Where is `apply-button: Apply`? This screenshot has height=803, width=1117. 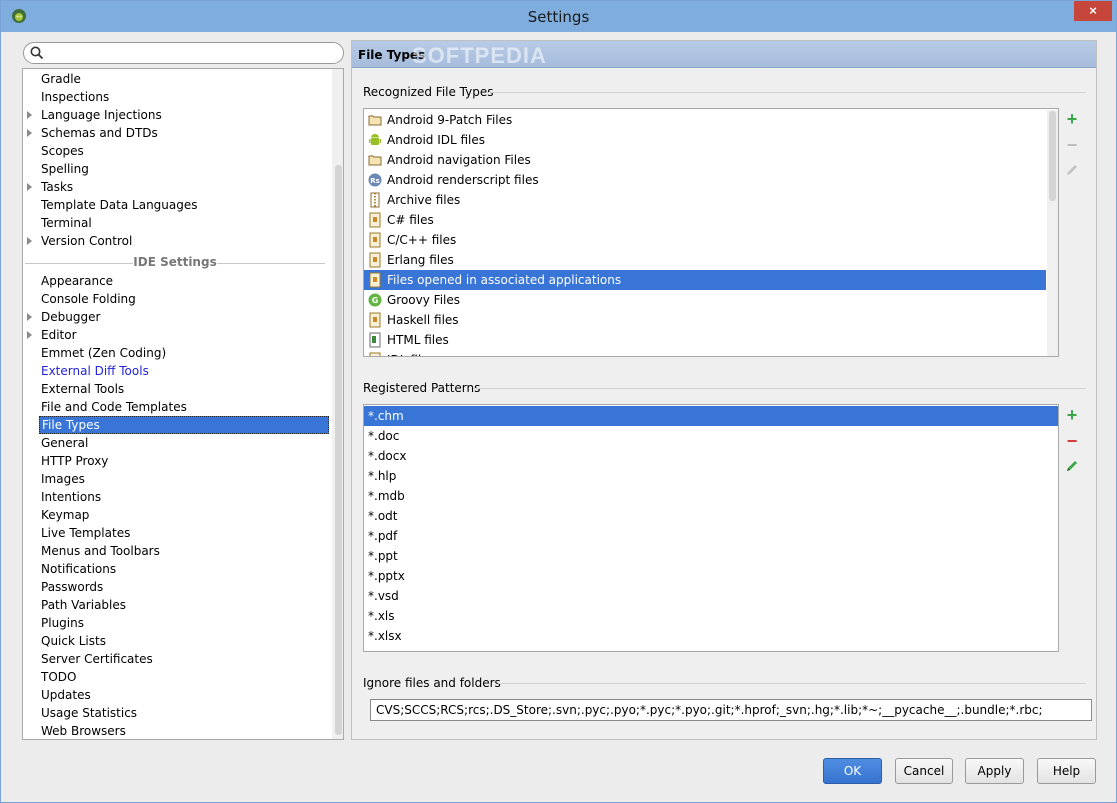
apply-button: Apply is located at coordinates (994, 771).